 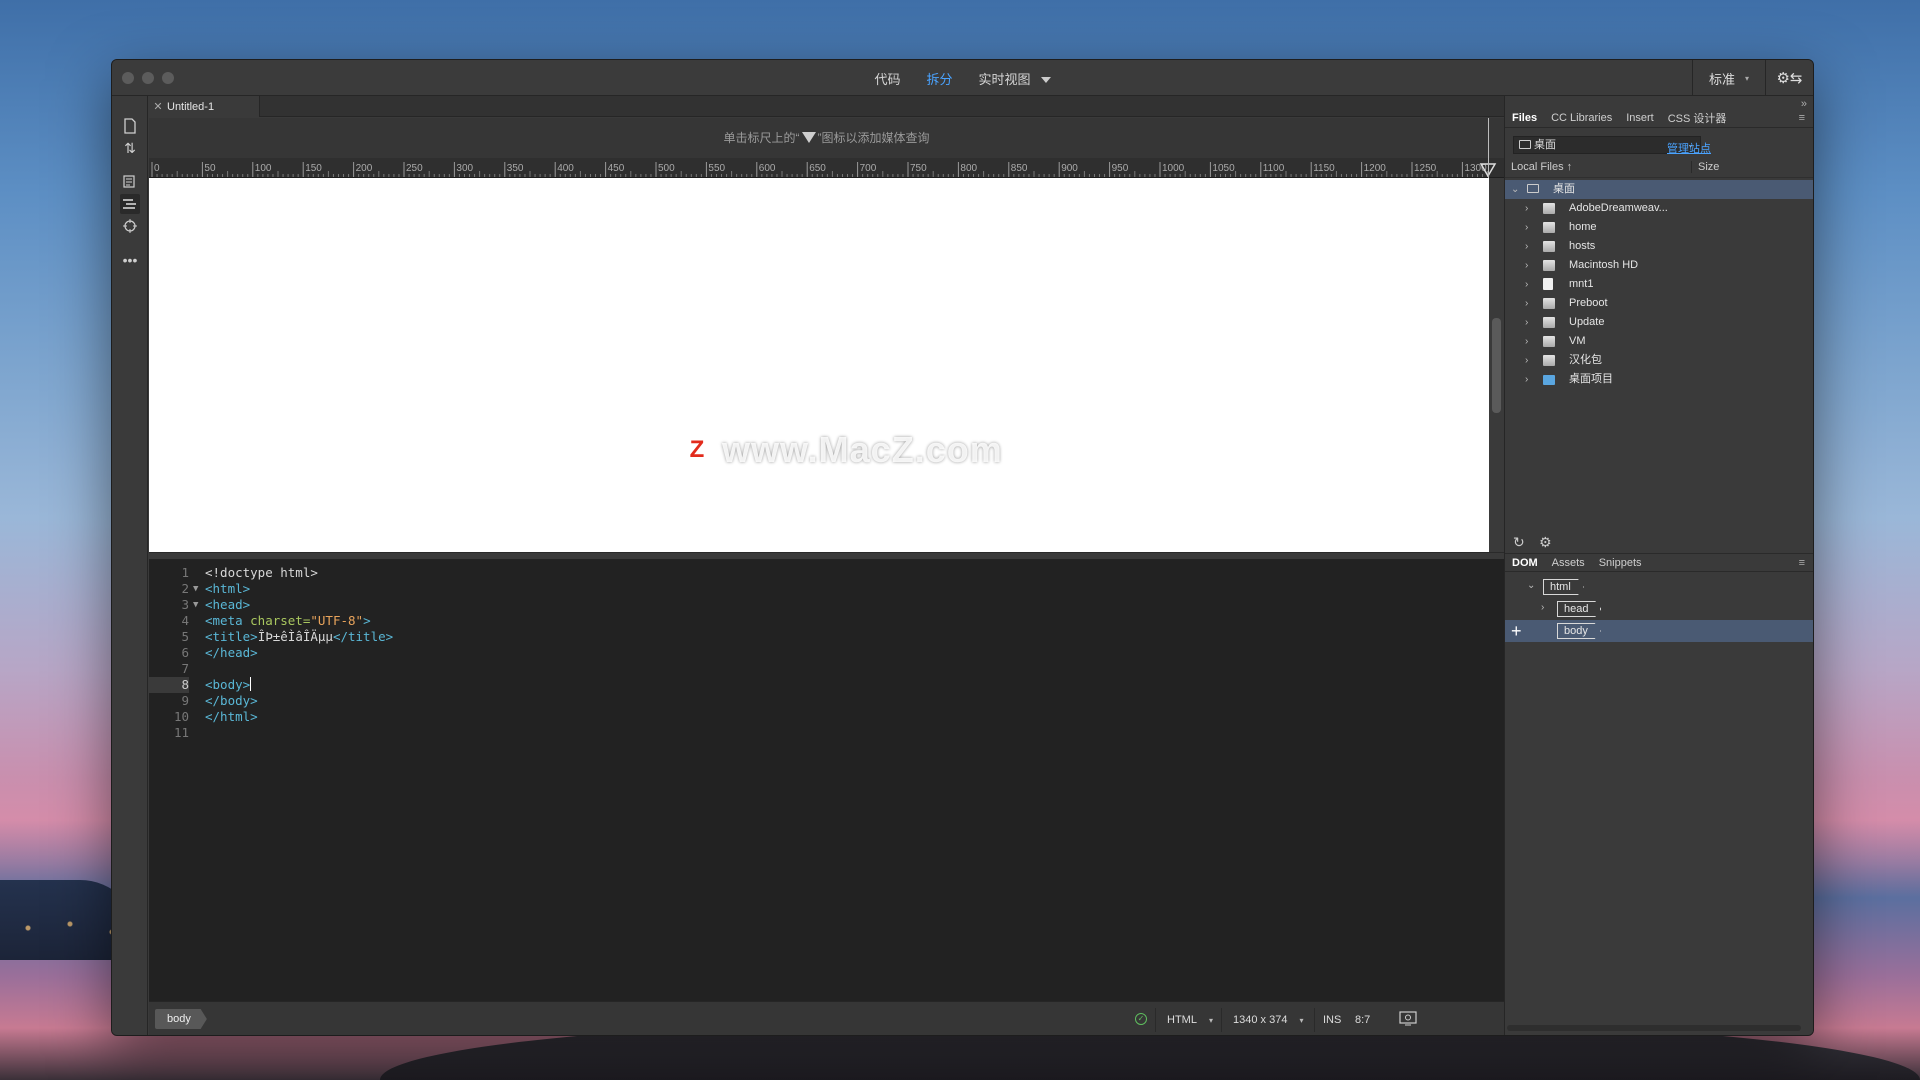 What do you see at coordinates (1525, 563) in the screenshot?
I see `tab-dom: DOM` at bounding box center [1525, 563].